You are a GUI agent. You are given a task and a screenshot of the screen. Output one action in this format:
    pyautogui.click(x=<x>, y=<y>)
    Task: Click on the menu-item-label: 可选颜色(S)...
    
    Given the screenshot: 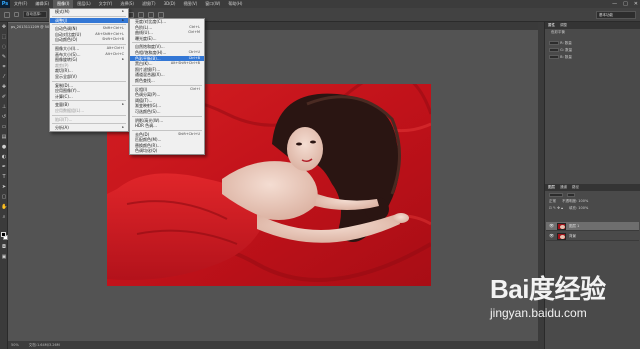 What is the action you would take?
    pyautogui.click(x=148, y=111)
    